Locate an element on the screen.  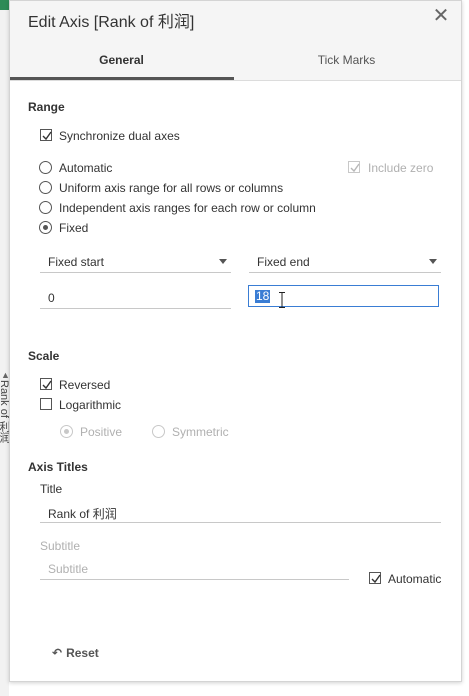
scale-heading: Scale is located at coordinates (44, 356).